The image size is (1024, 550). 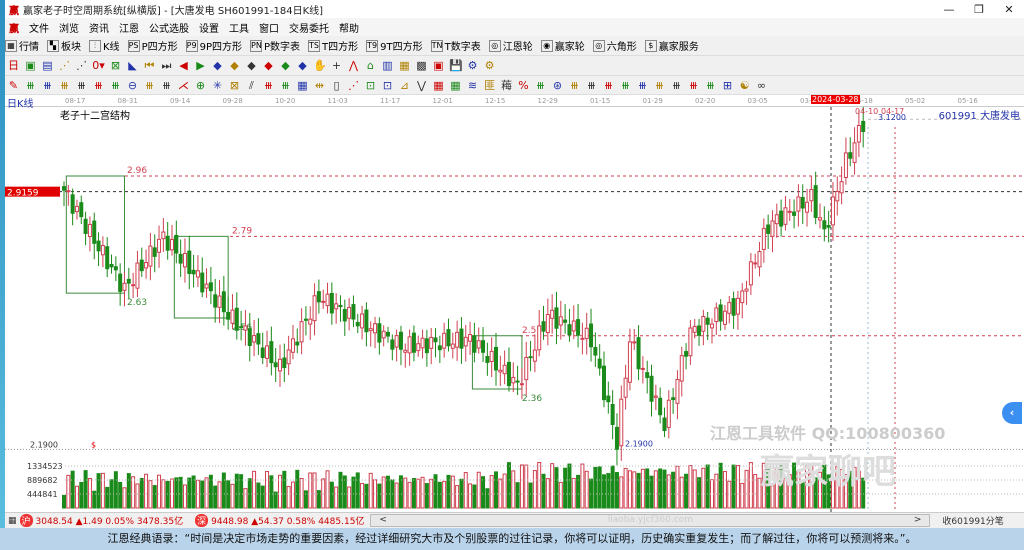 I want to click on toolbar3-tool-icon: ⊿, so click(x=404, y=85).